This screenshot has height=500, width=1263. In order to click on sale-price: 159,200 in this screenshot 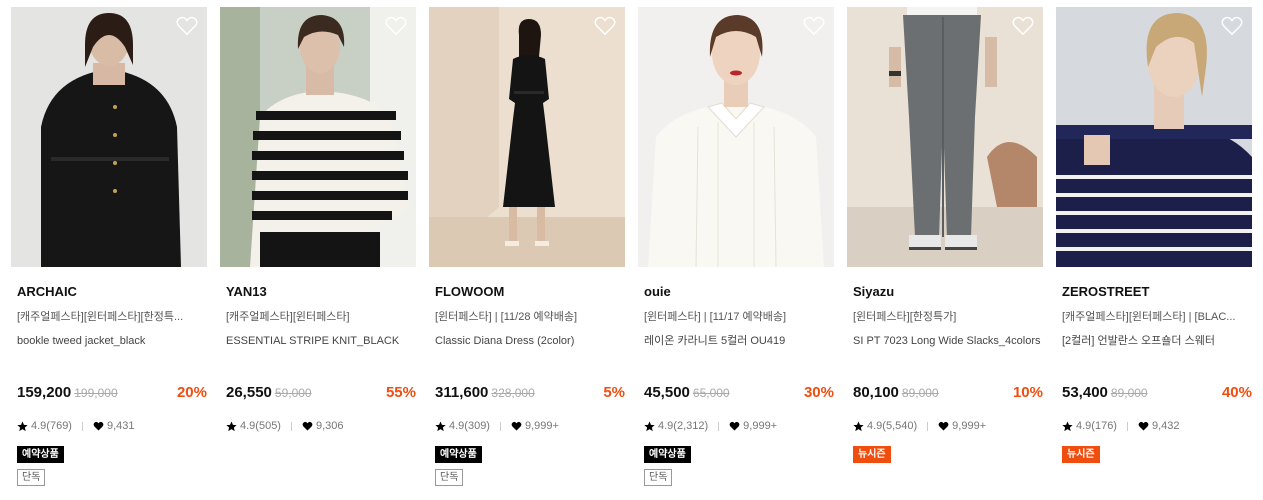, I will do `click(44, 392)`.